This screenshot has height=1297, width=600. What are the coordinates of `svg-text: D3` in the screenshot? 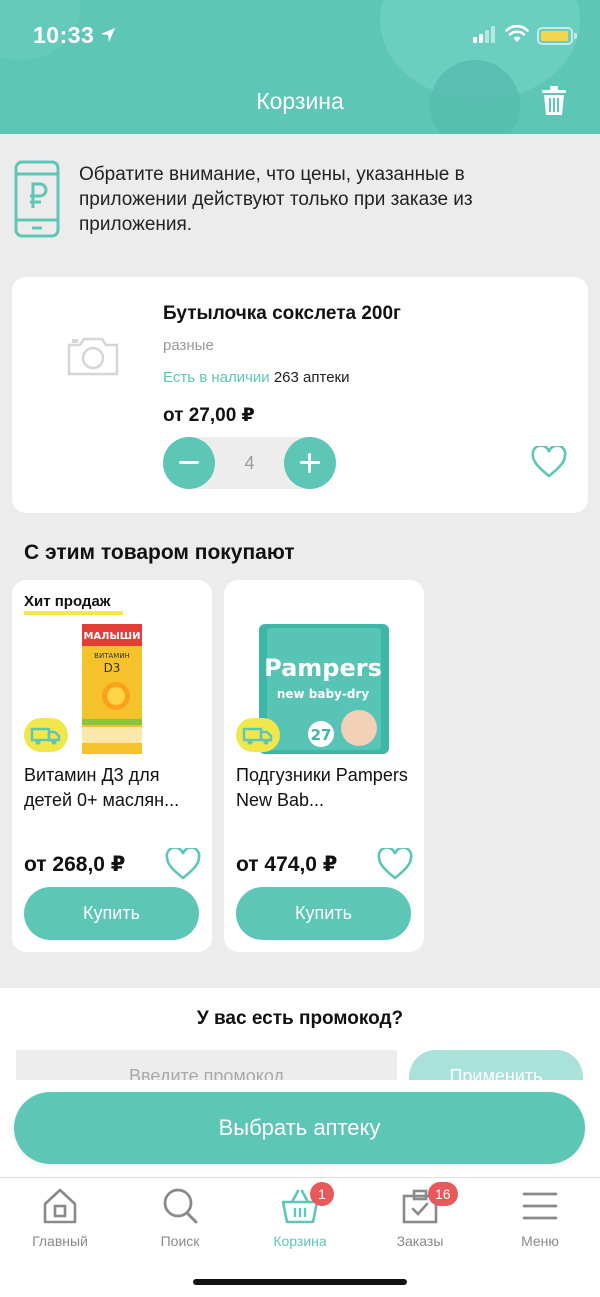 It's located at (112, 668).